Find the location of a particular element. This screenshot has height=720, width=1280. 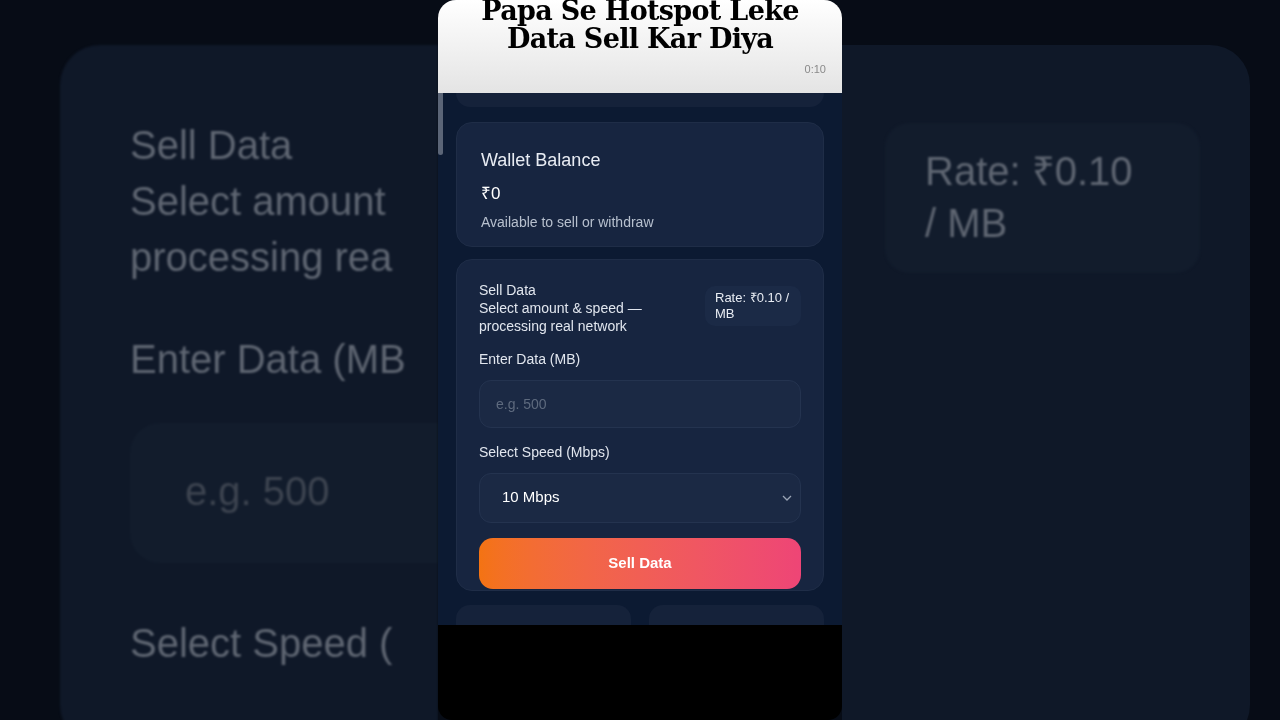

backdrop-text: / MB is located at coordinates (967, 223).